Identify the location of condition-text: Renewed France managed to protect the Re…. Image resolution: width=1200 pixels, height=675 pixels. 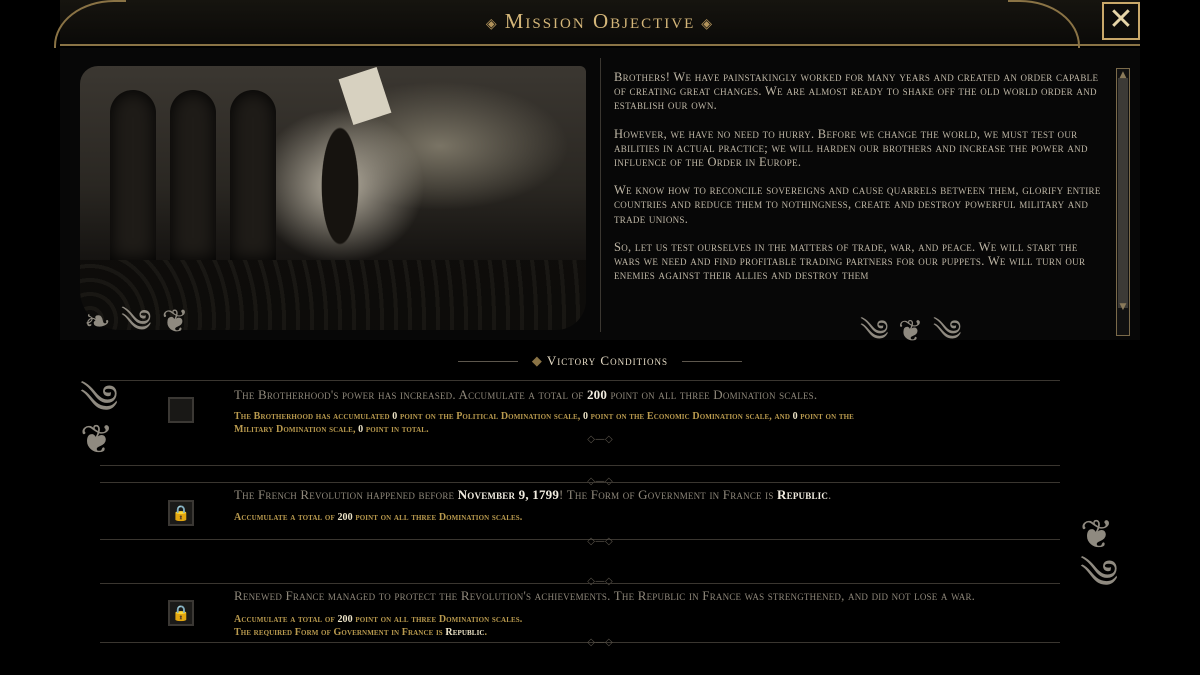
(605, 595).